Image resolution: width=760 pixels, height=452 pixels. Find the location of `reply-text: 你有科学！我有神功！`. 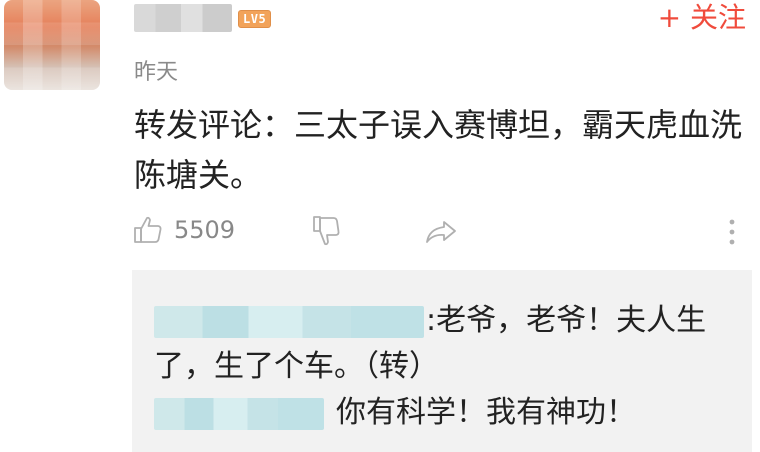

reply-text: 你有科学！我有神功！ is located at coordinates (486, 412).